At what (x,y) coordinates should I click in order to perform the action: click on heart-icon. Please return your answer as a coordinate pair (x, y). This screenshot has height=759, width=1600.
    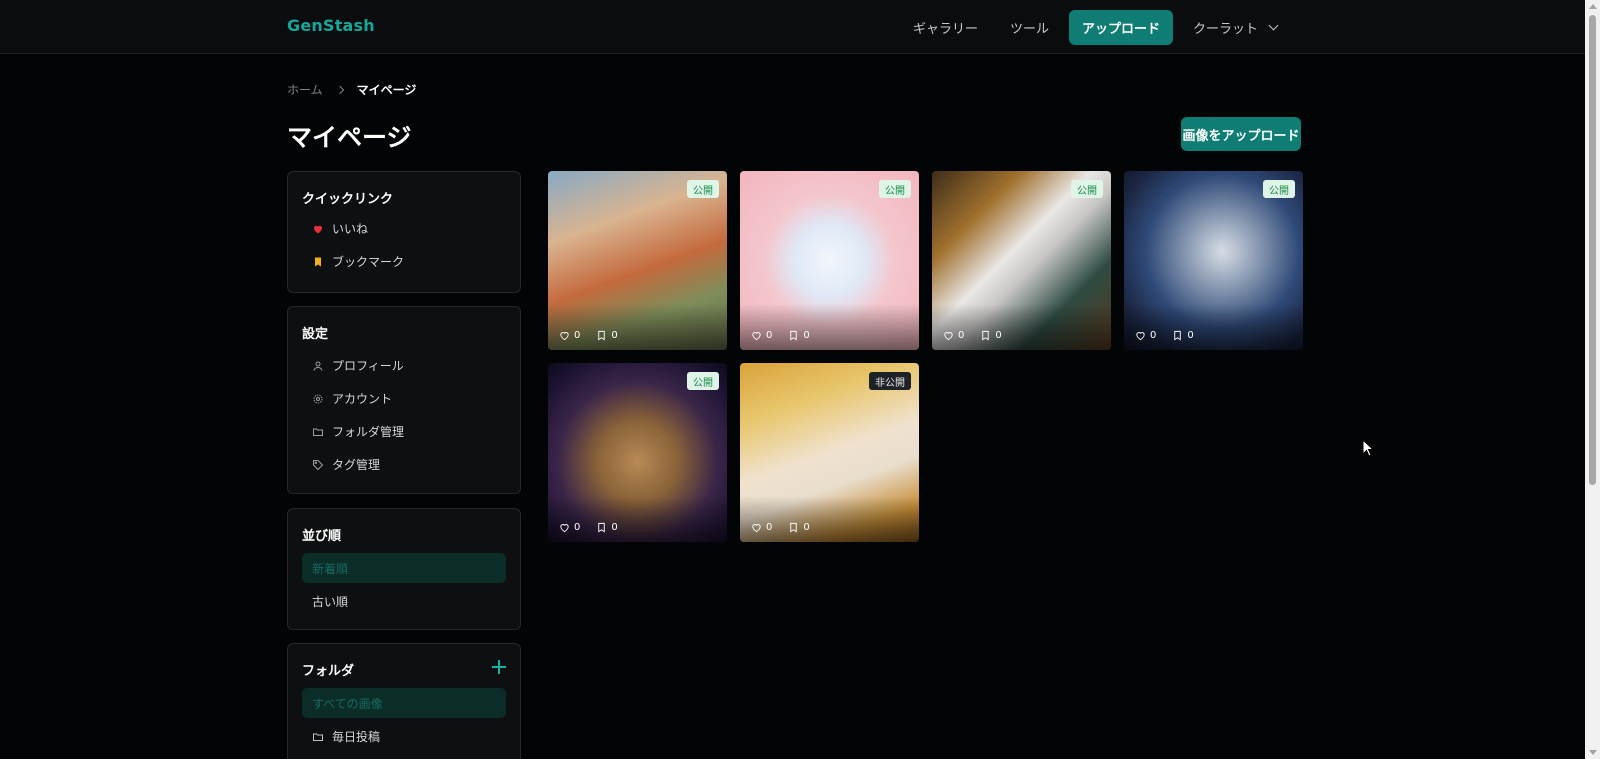
    Looking at the image, I should click on (318, 229).